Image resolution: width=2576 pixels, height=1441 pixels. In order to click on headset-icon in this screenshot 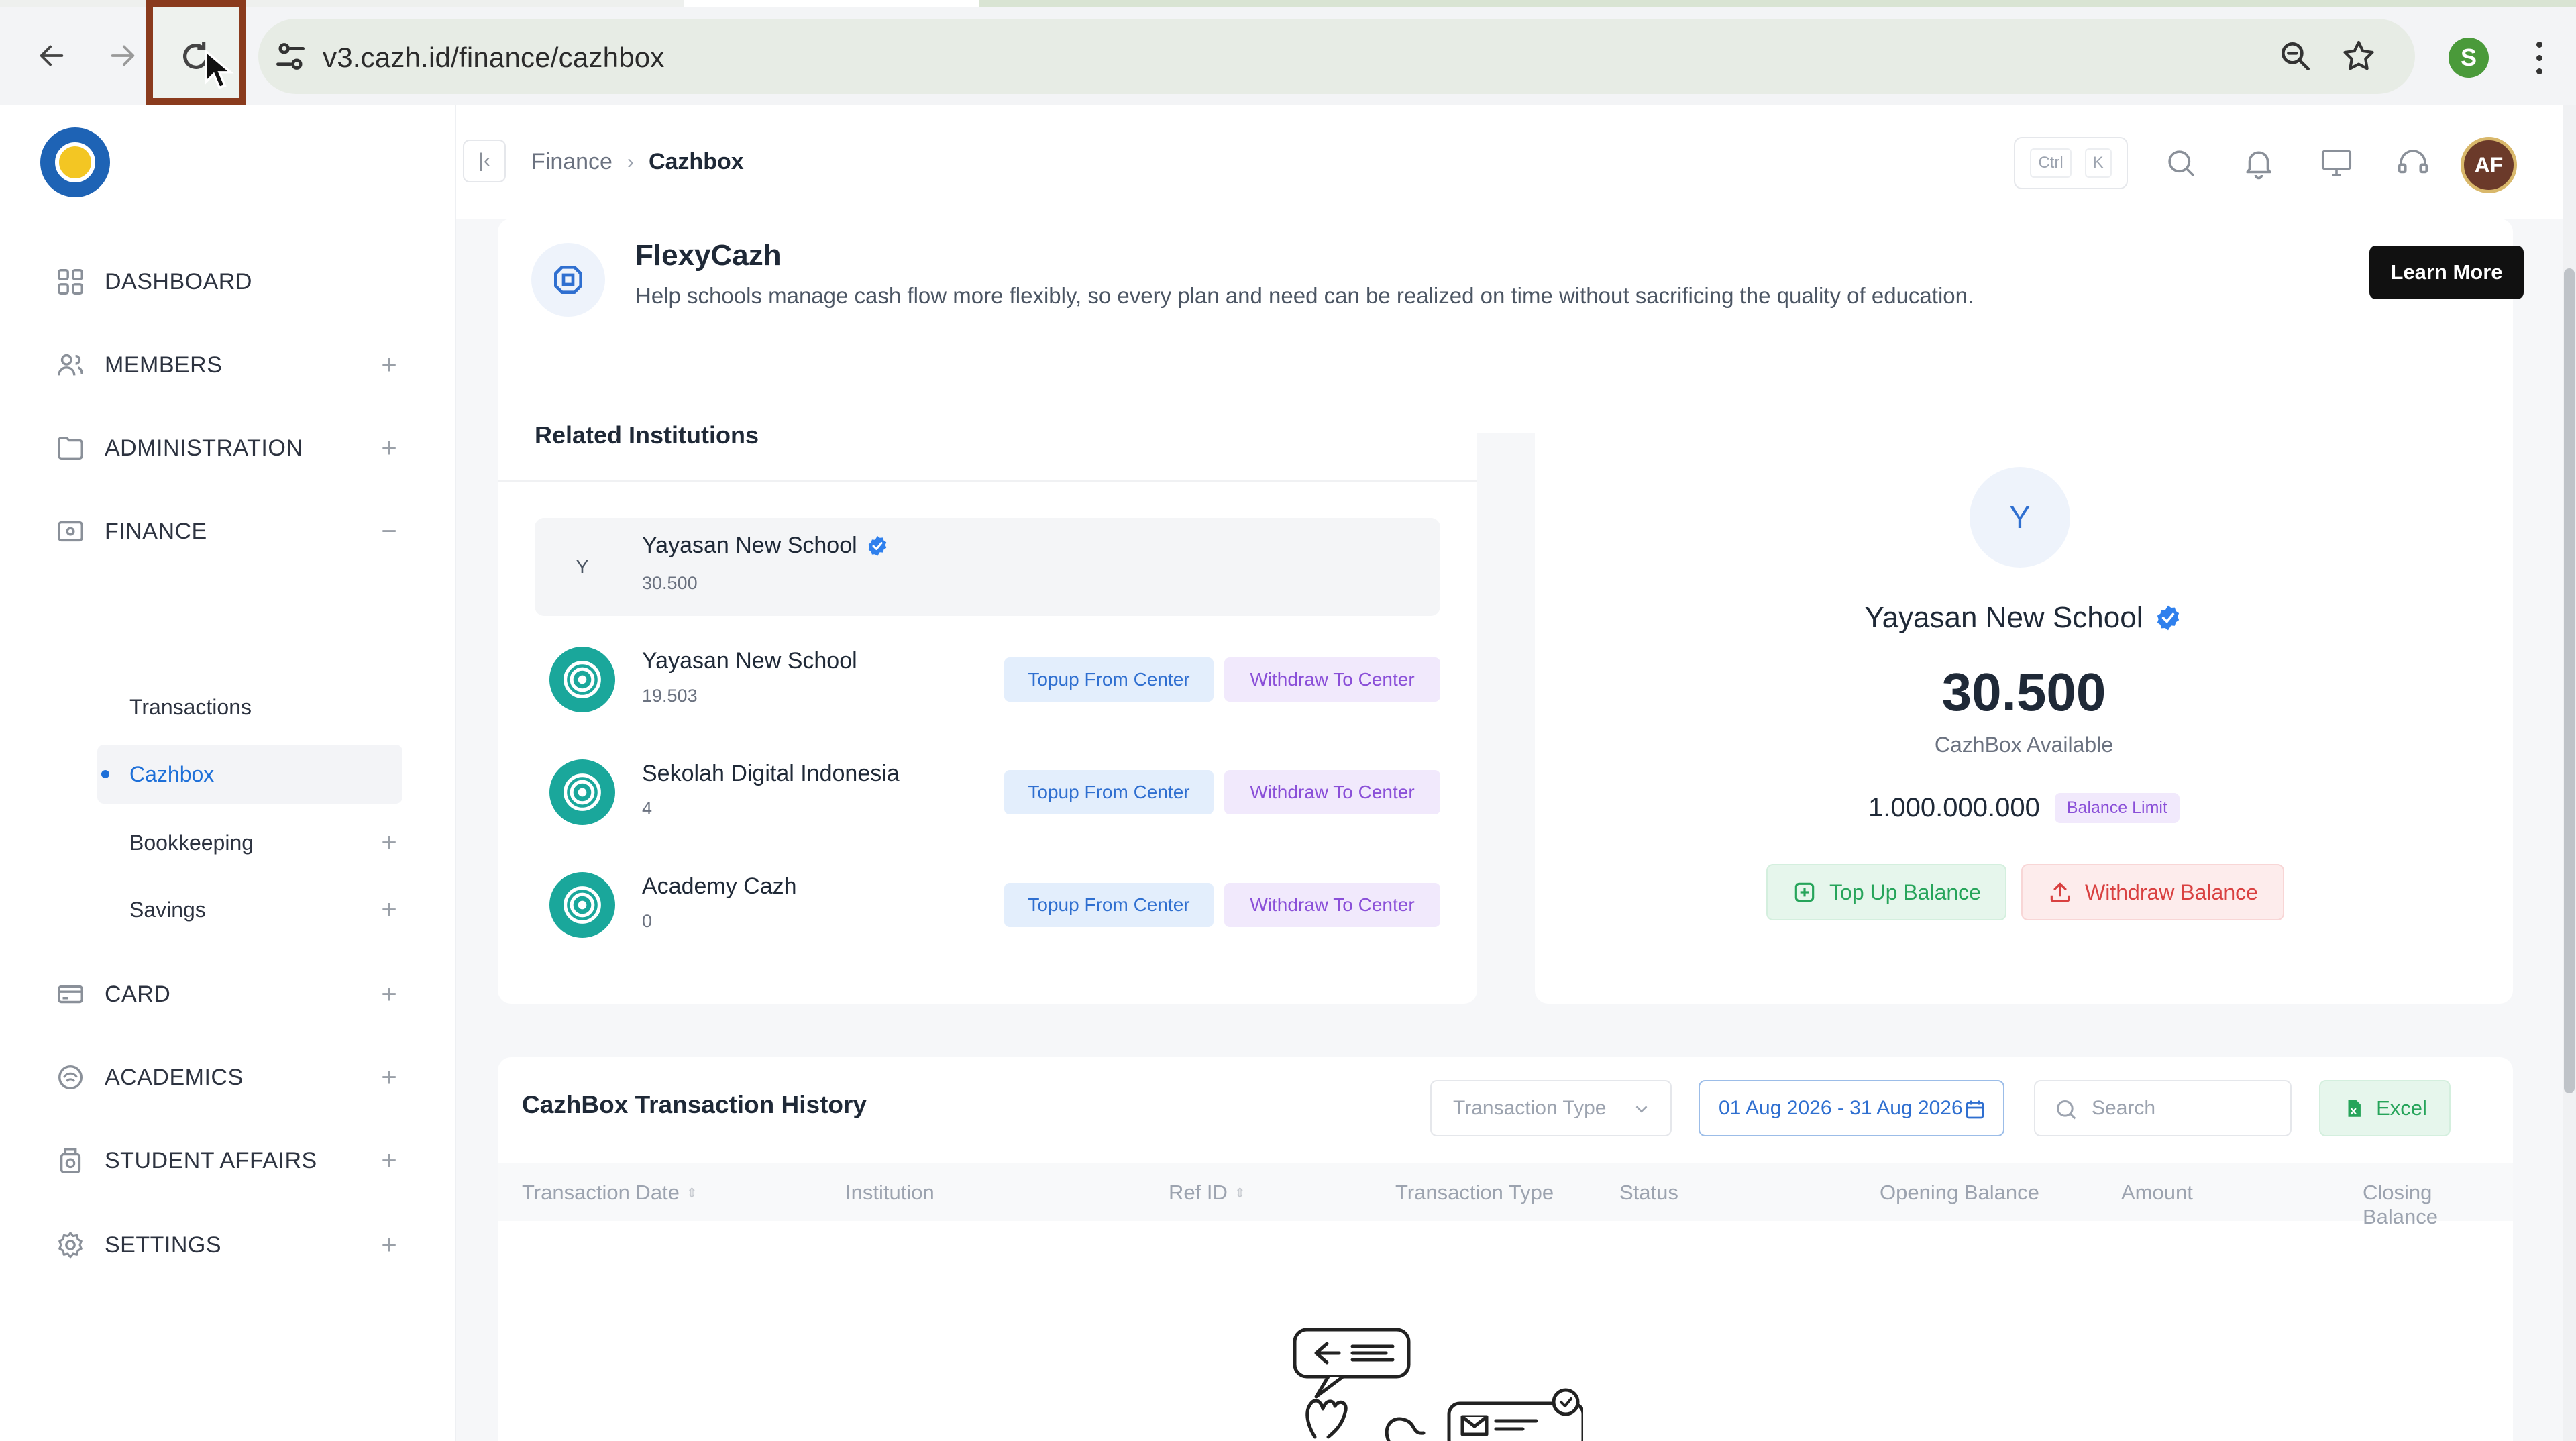, I will do `click(2413, 163)`.